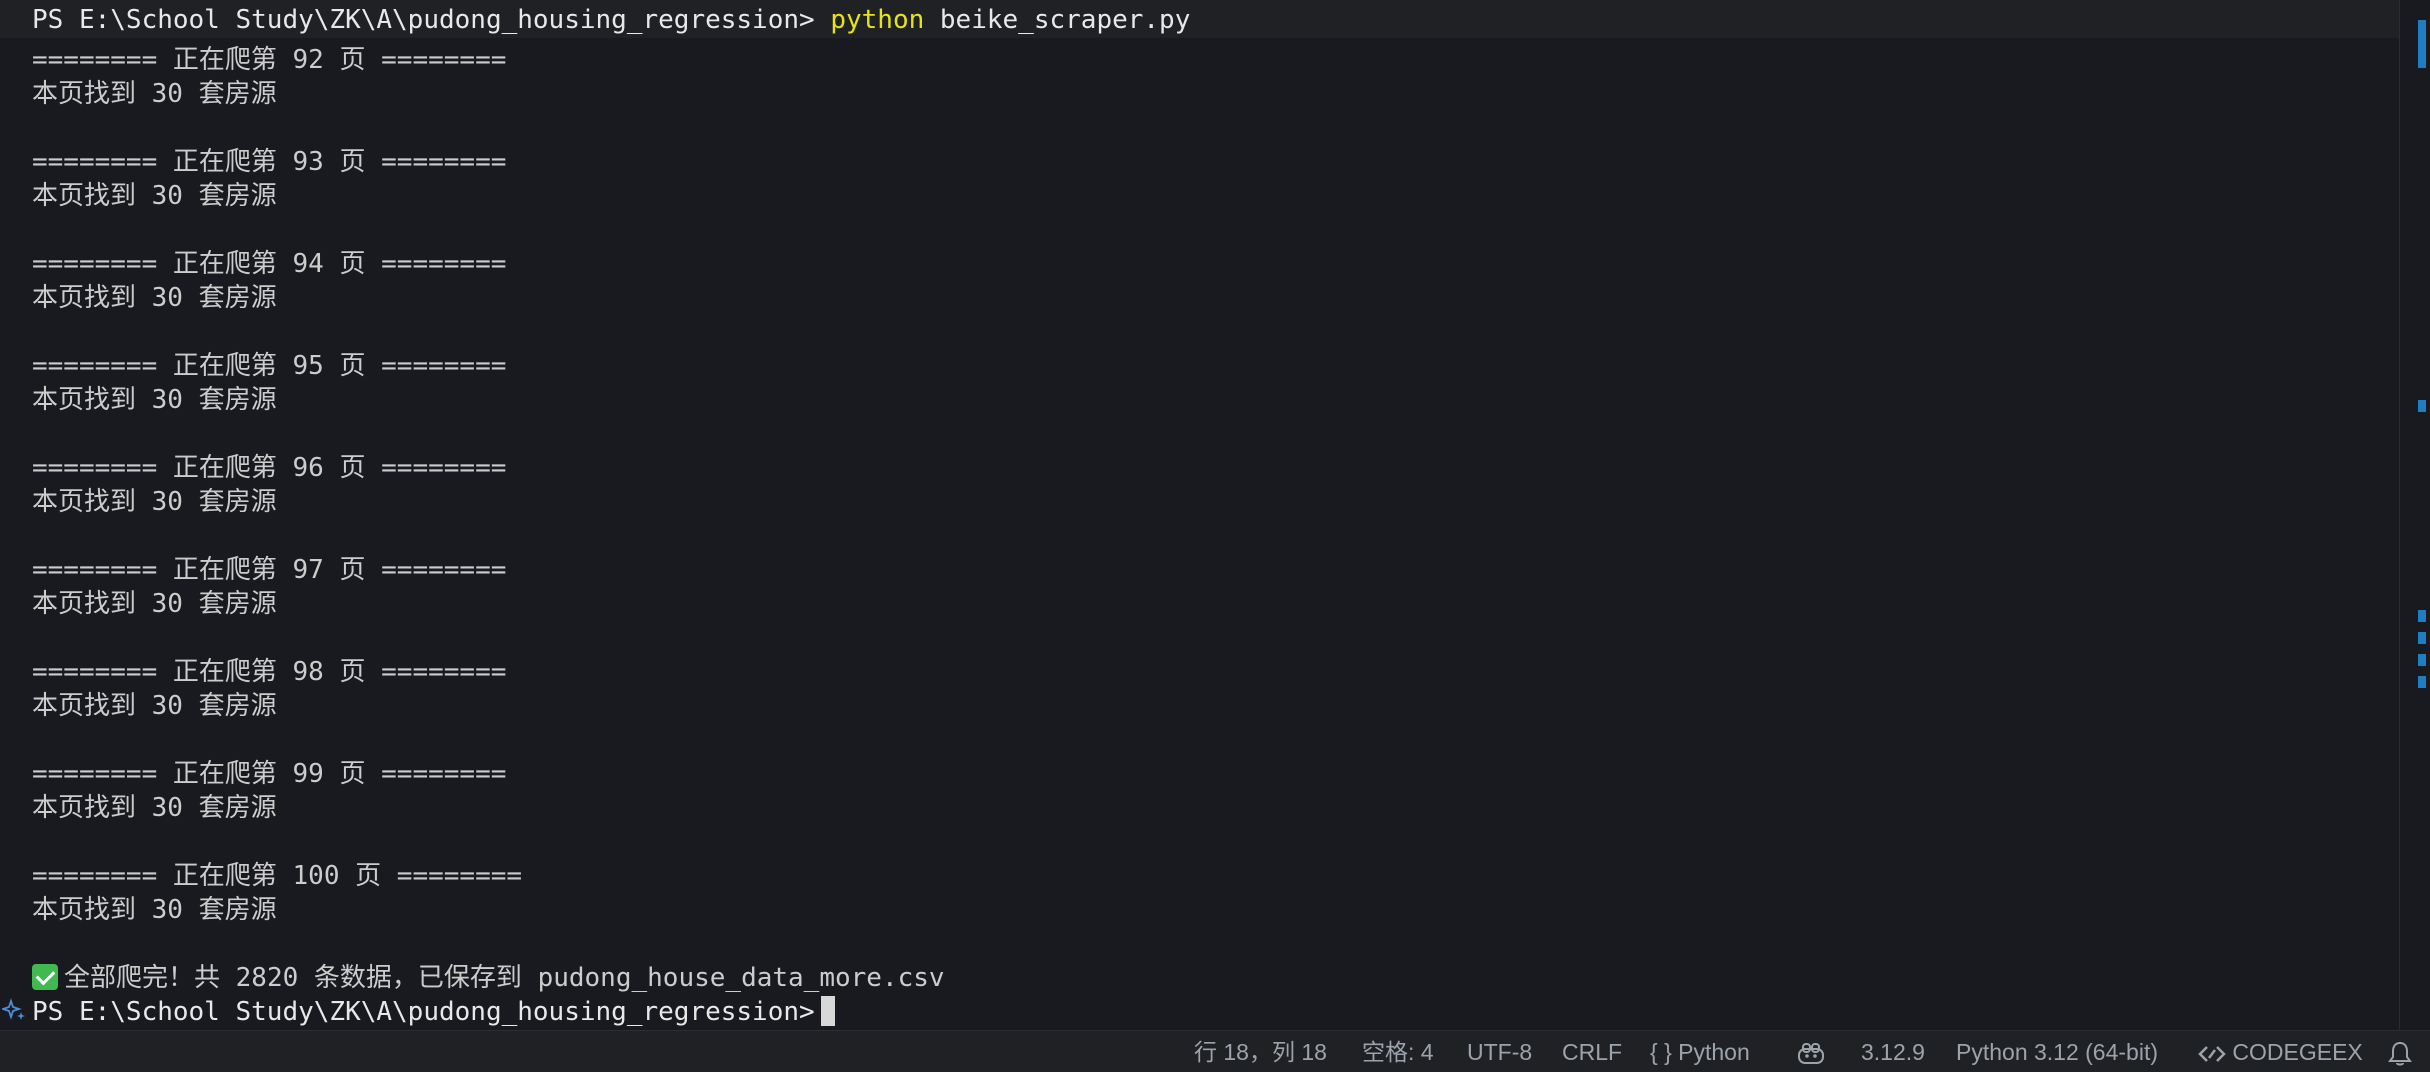 This screenshot has width=2430, height=1072. What do you see at coordinates (1893, 1051) in the screenshot?
I see `python-version: 3.12.9` at bounding box center [1893, 1051].